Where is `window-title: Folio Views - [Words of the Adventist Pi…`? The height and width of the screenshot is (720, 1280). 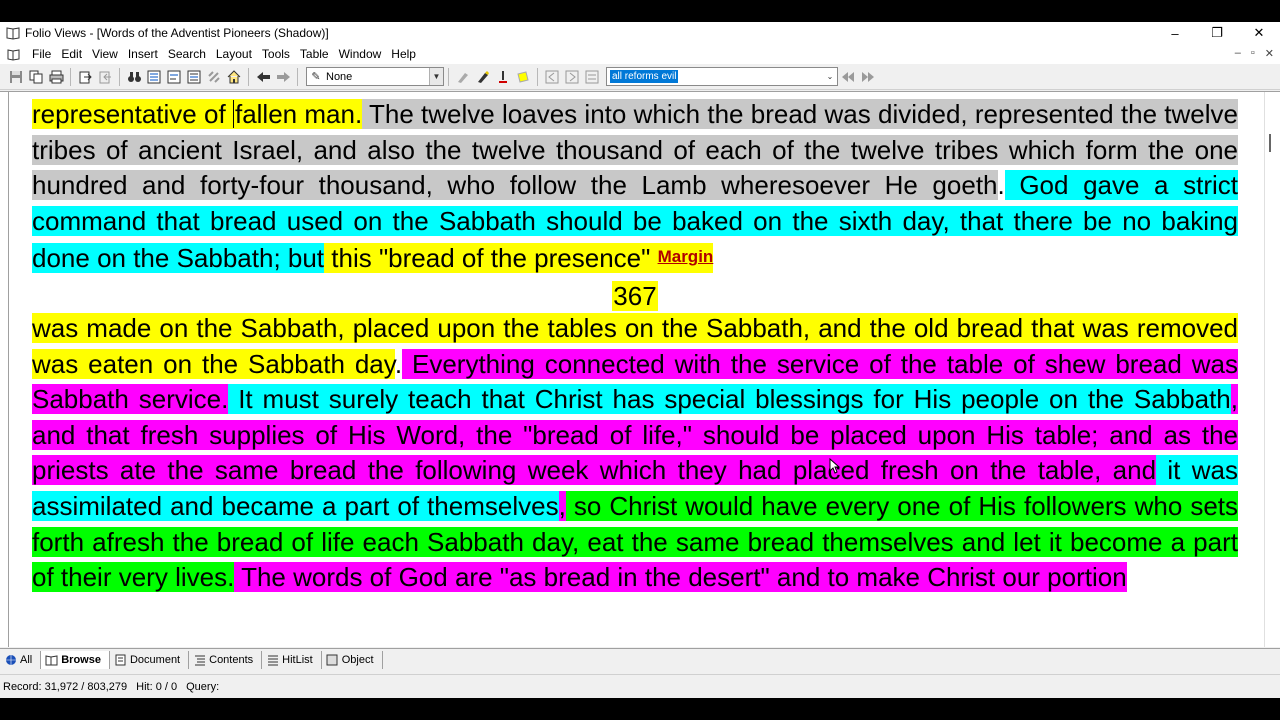 window-title: Folio Views - [Words of the Adventist Pi… is located at coordinates (177, 33).